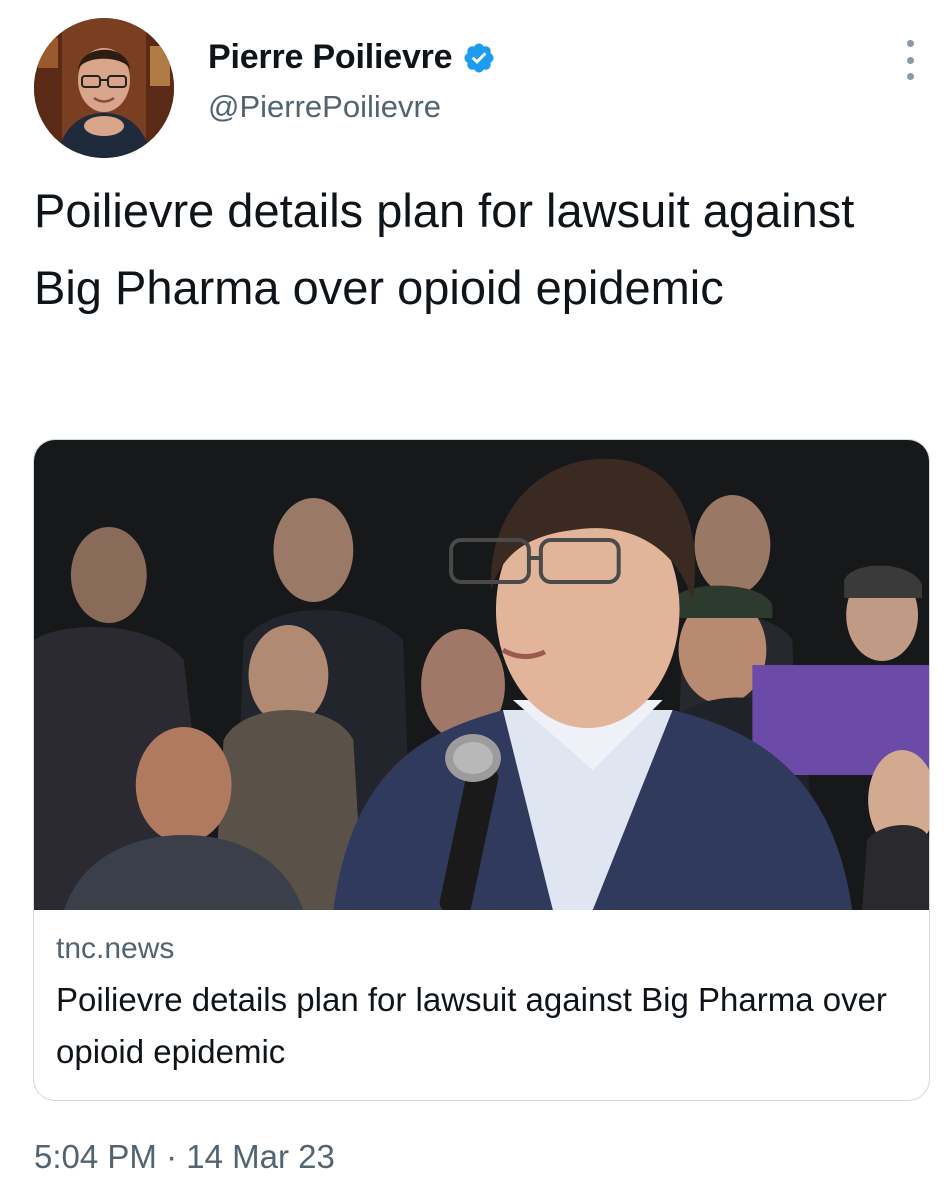  What do you see at coordinates (115, 948) in the screenshot?
I see `link-card-domain: tnc.news` at bounding box center [115, 948].